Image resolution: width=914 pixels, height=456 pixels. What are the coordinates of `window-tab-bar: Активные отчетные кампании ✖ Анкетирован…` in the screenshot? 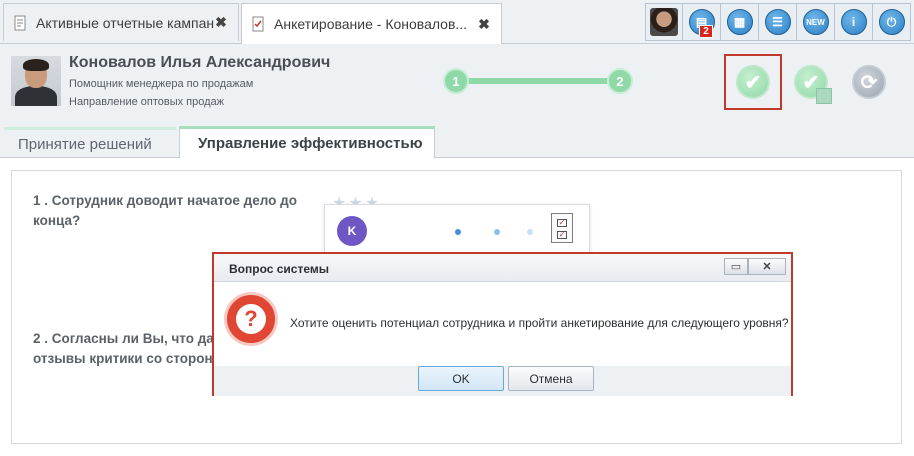 It's located at (457, 22).